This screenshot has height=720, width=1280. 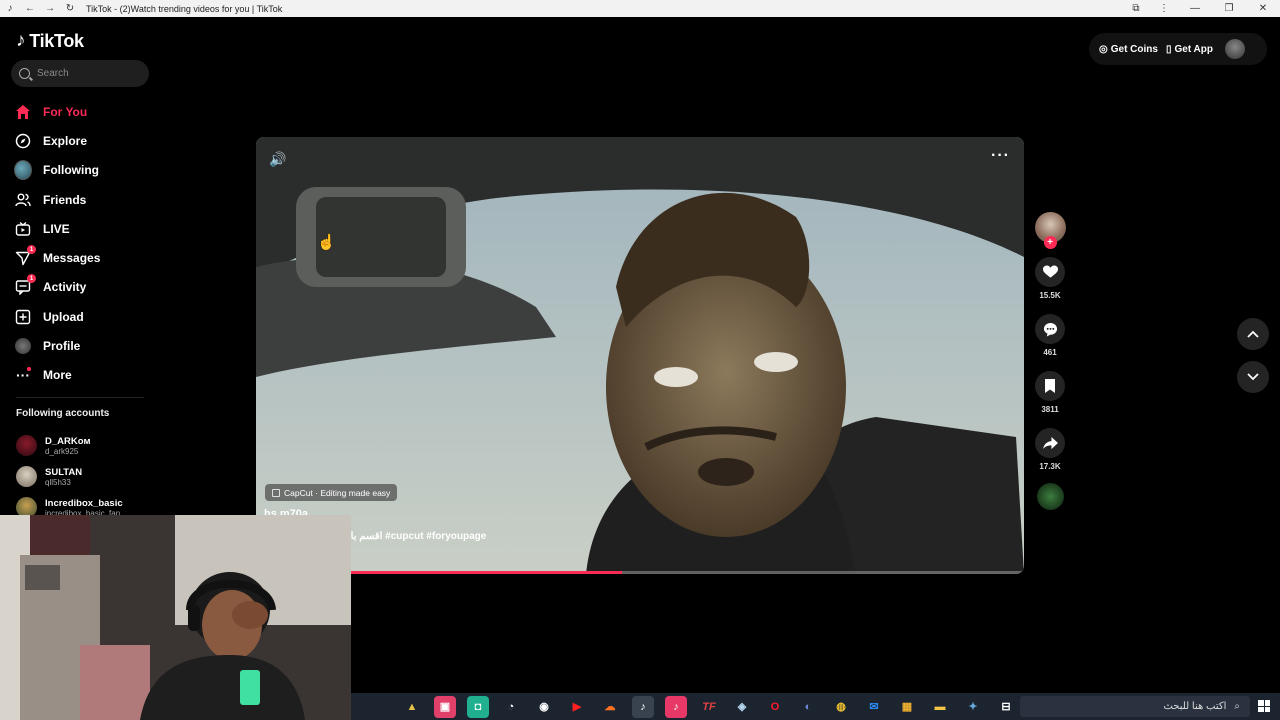 What do you see at coordinates (1136, 8) in the screenshot?
I see `extensions-icon: ⧉` at bounding box center [1136, 8].